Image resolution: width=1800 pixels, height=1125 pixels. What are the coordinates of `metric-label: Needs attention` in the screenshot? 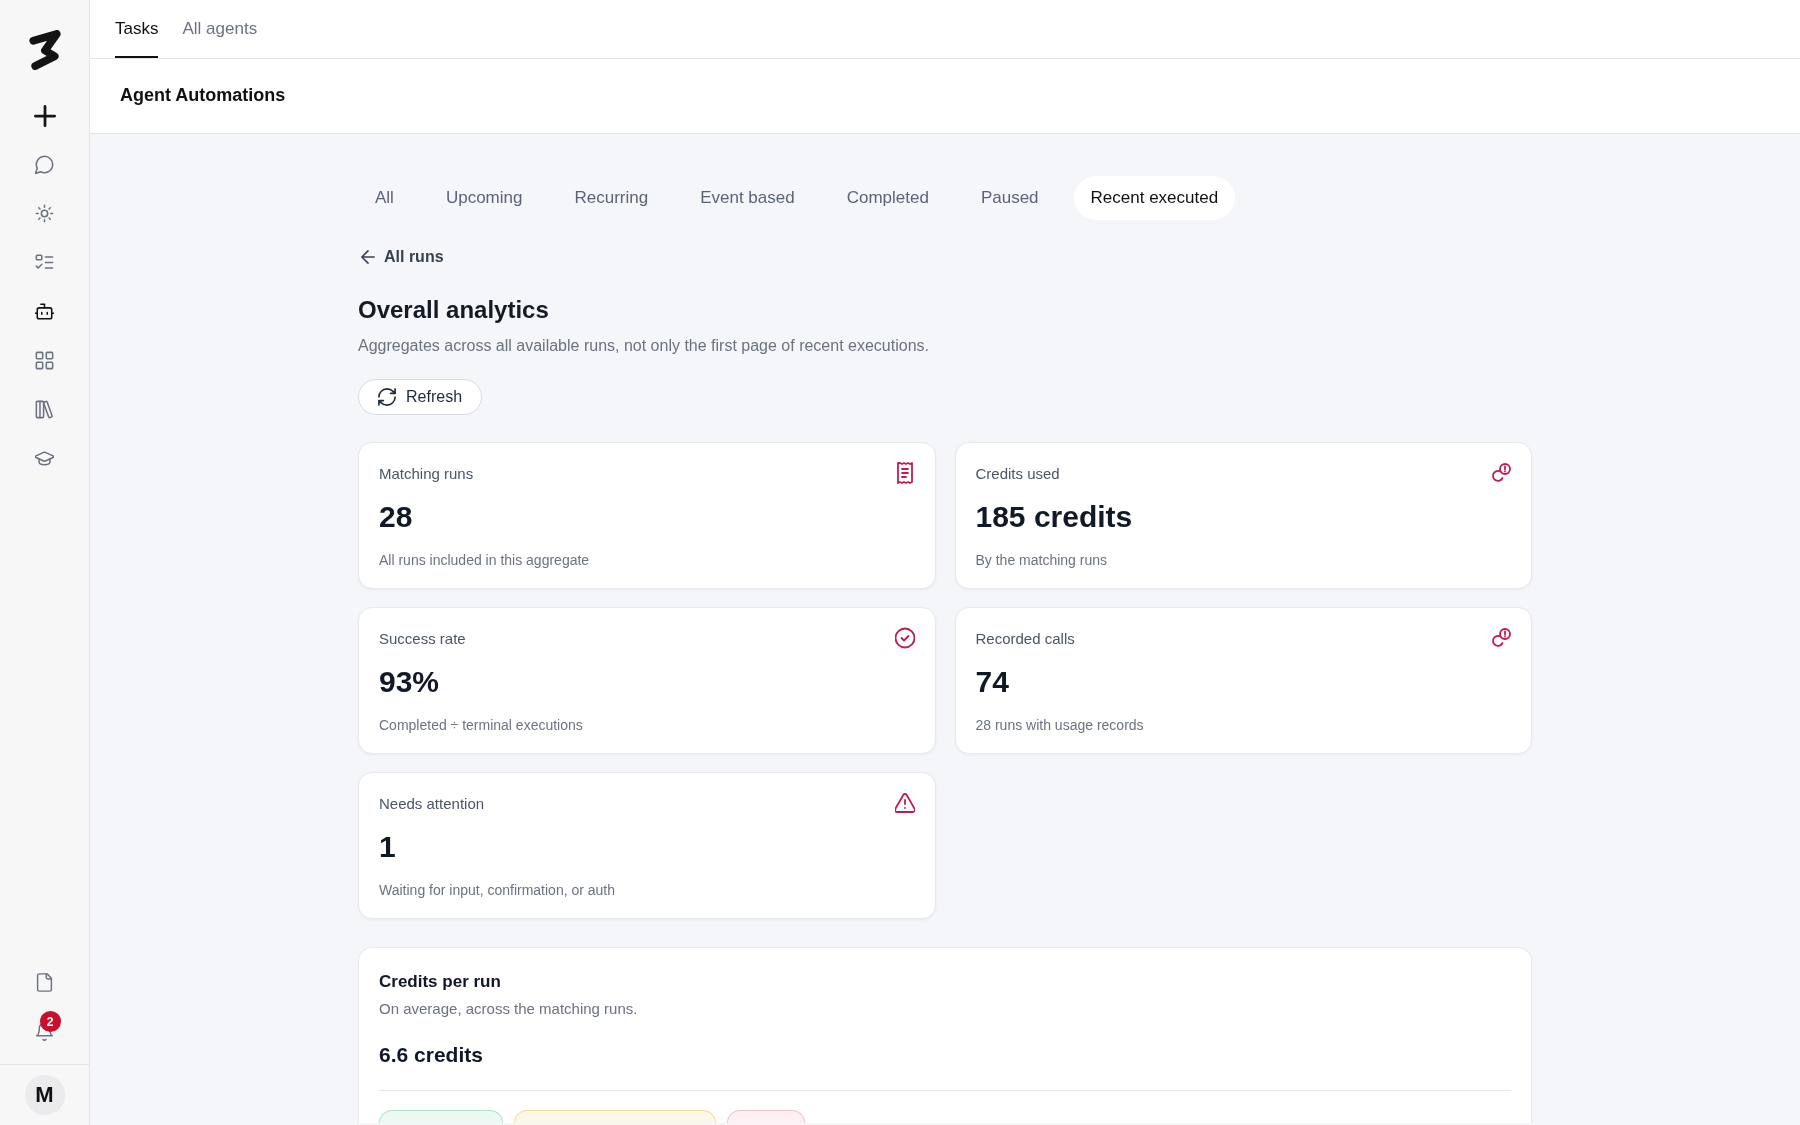 It's located at (432, 803).